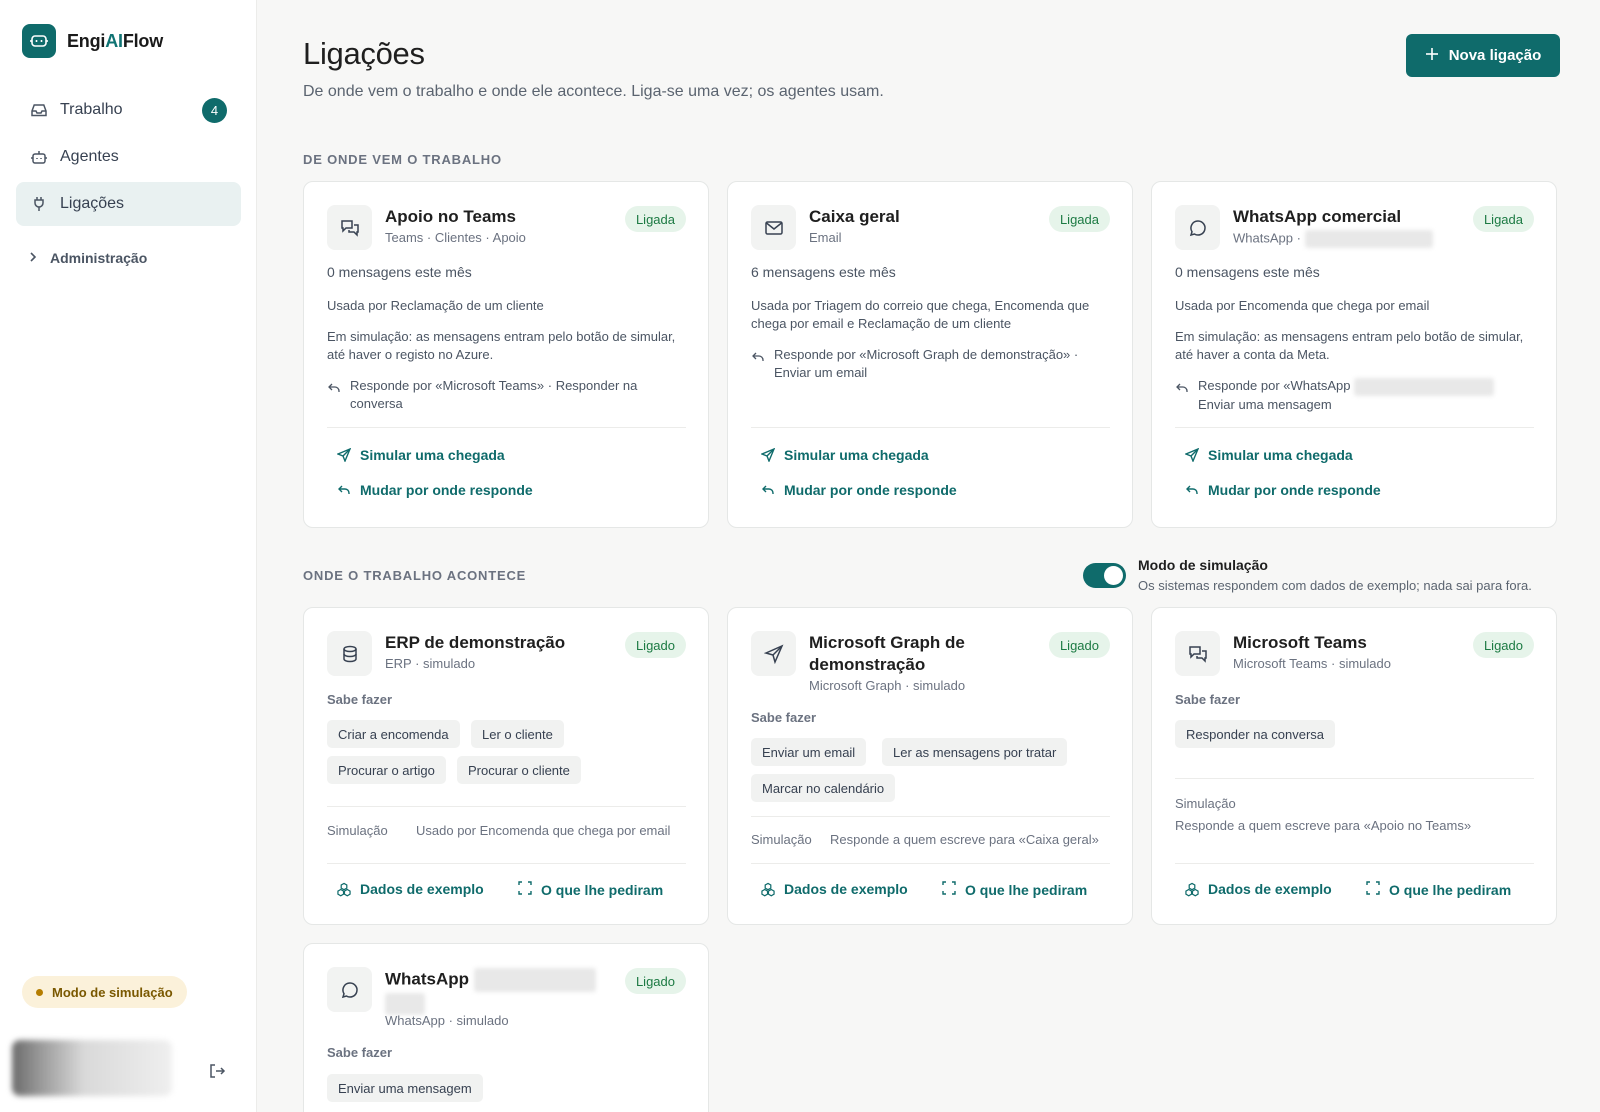 The height and width of the screenshot is (1112, 1600). I want to click on brand: EngiAIFlow, so click(92, 41).